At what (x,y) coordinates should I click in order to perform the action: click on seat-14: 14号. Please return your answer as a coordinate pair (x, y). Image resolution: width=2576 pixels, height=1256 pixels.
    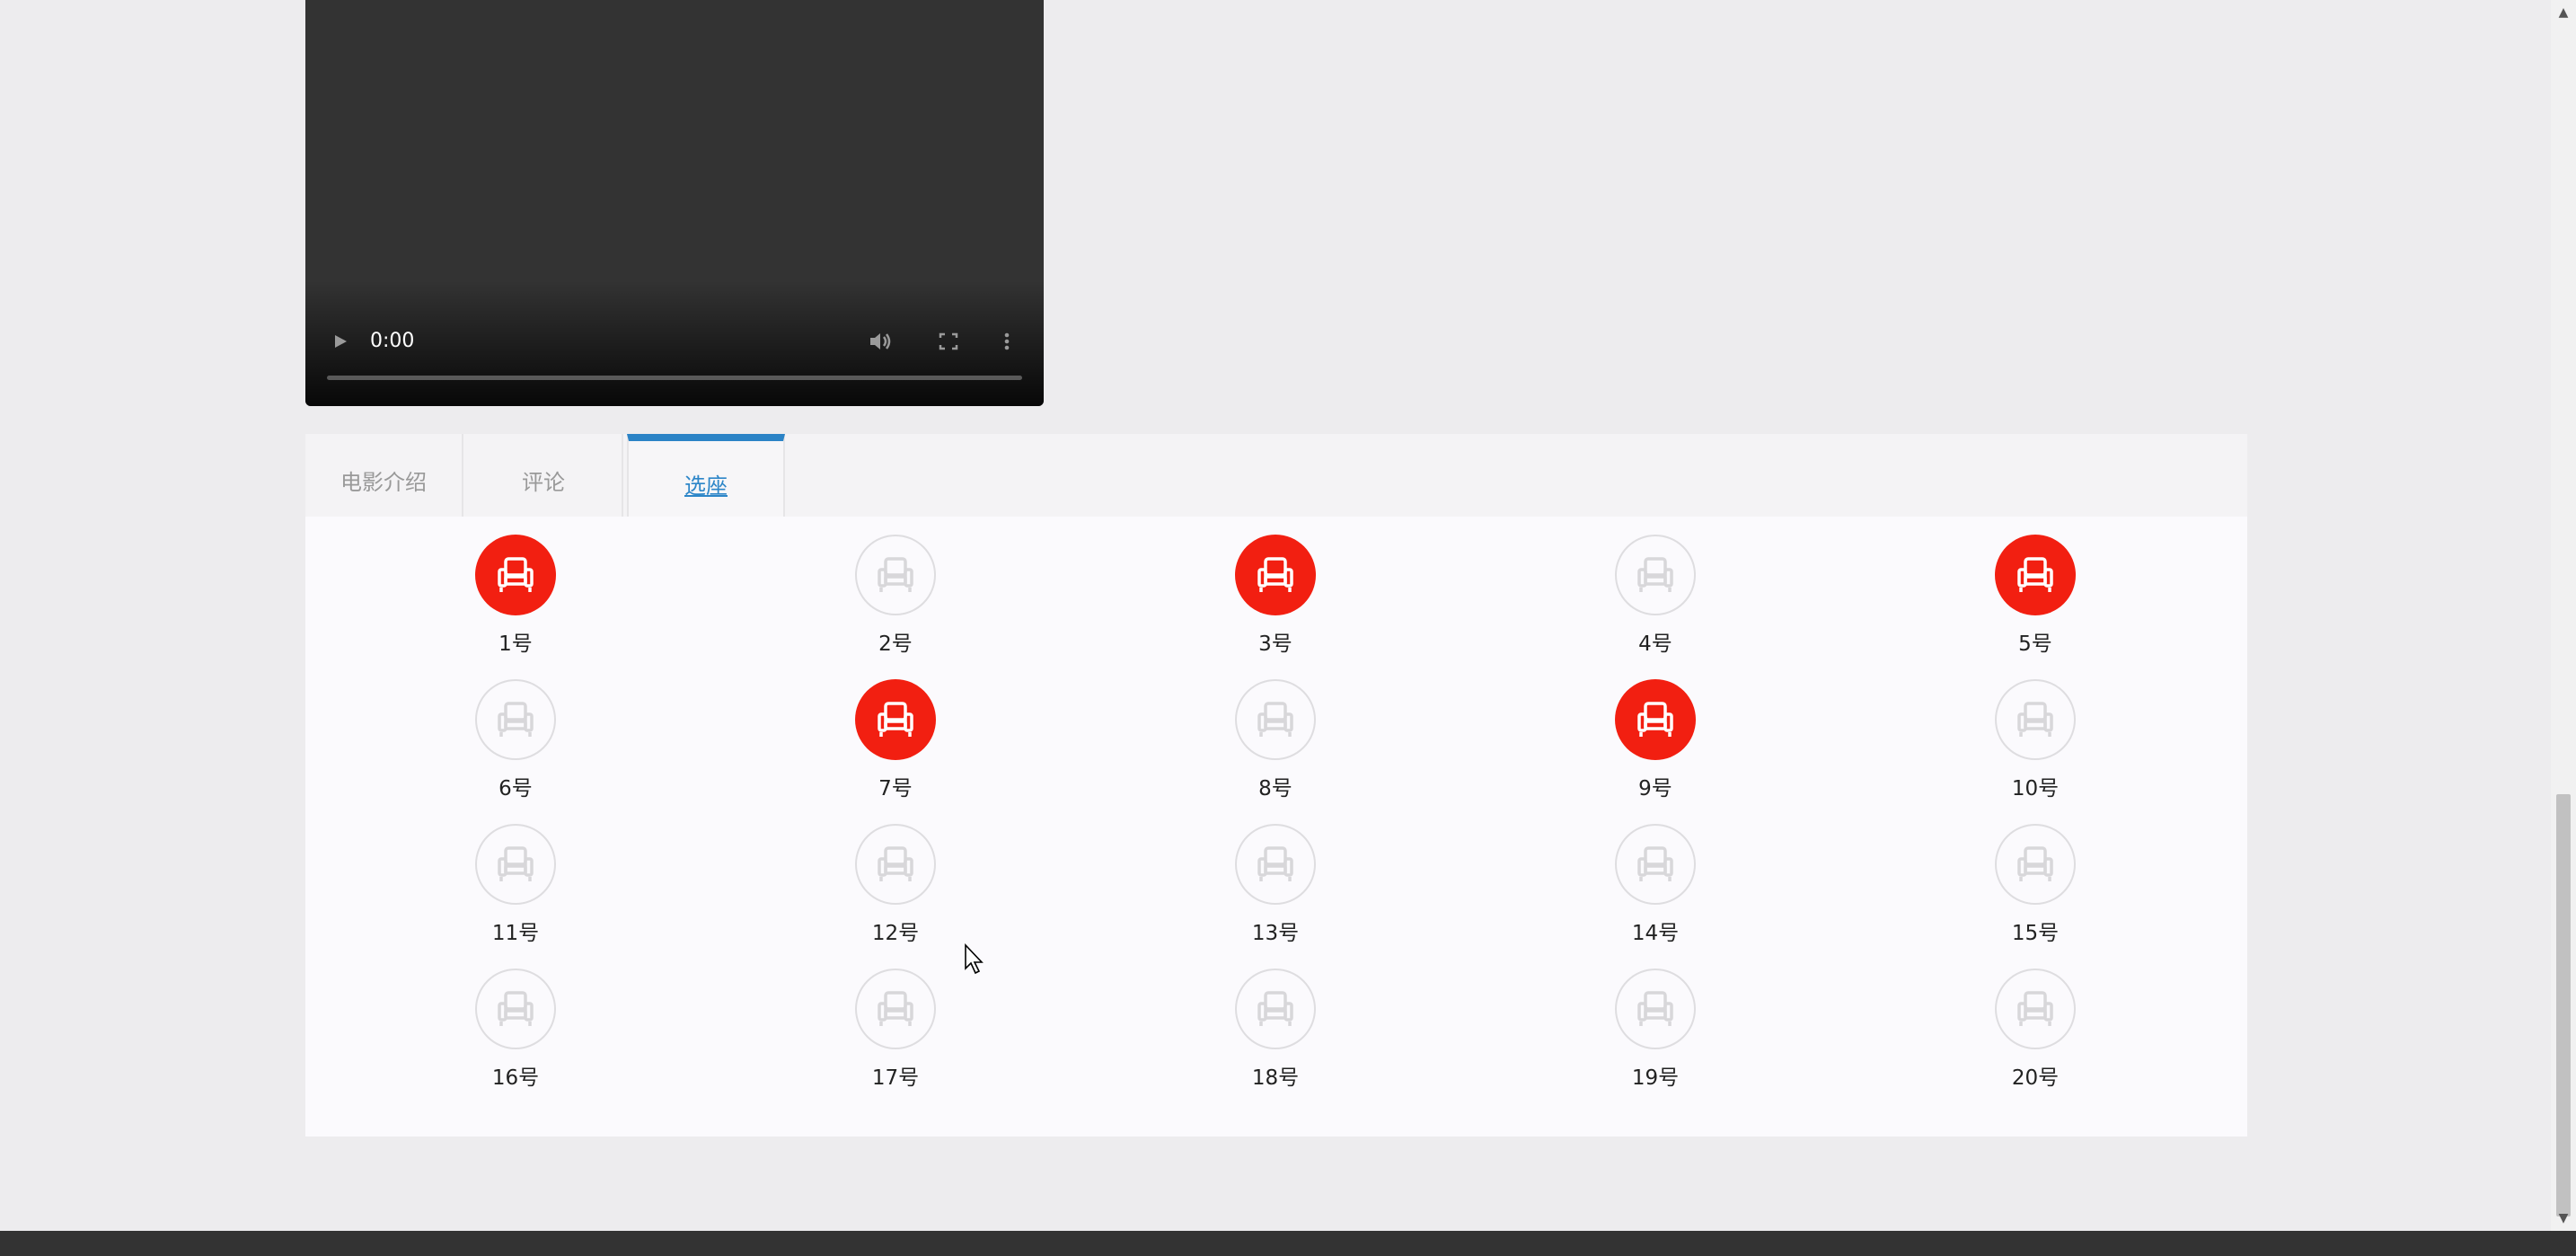
    Looking at the image, I should click on (1655, 875).